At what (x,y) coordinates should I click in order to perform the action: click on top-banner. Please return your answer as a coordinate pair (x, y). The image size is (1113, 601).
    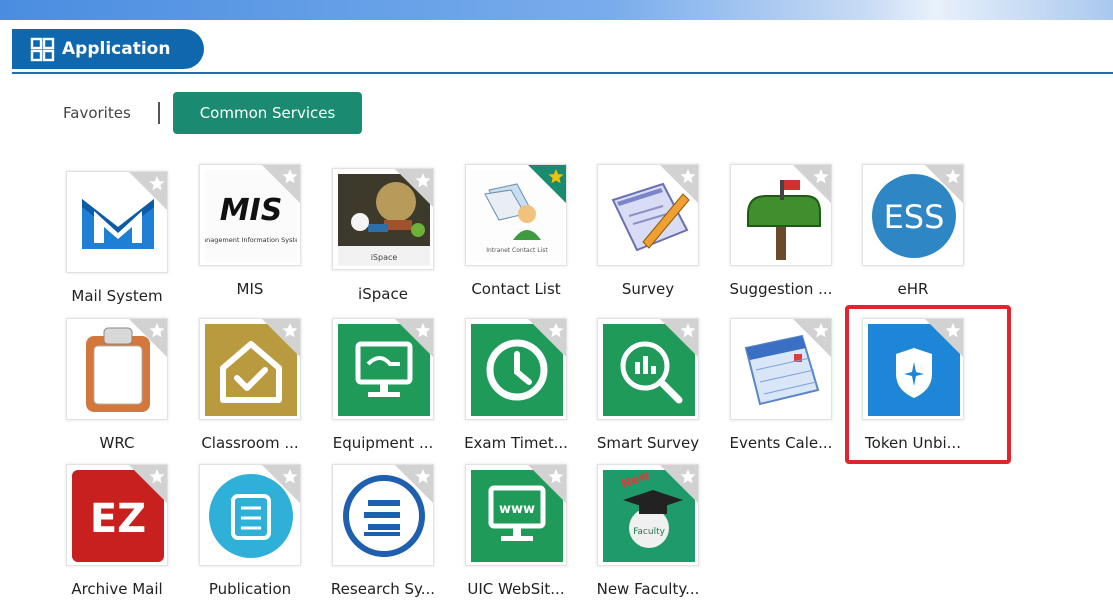
    Looking at the image, I should click on (556, 10).